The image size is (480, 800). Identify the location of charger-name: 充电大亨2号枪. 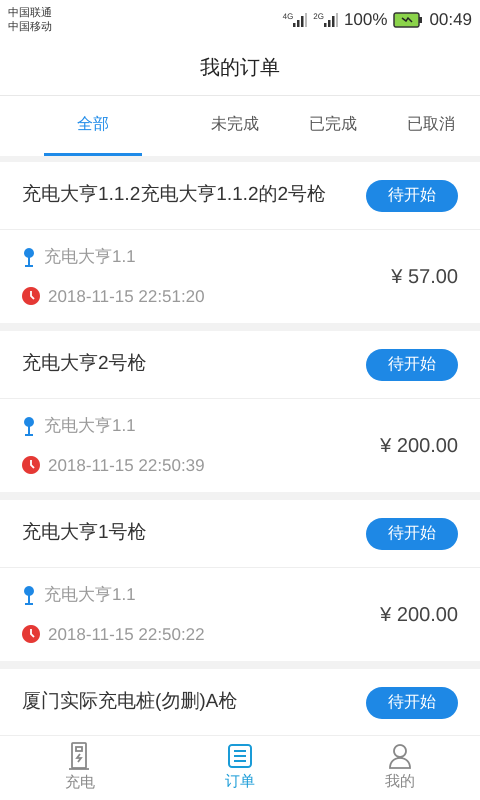
(84, 364).